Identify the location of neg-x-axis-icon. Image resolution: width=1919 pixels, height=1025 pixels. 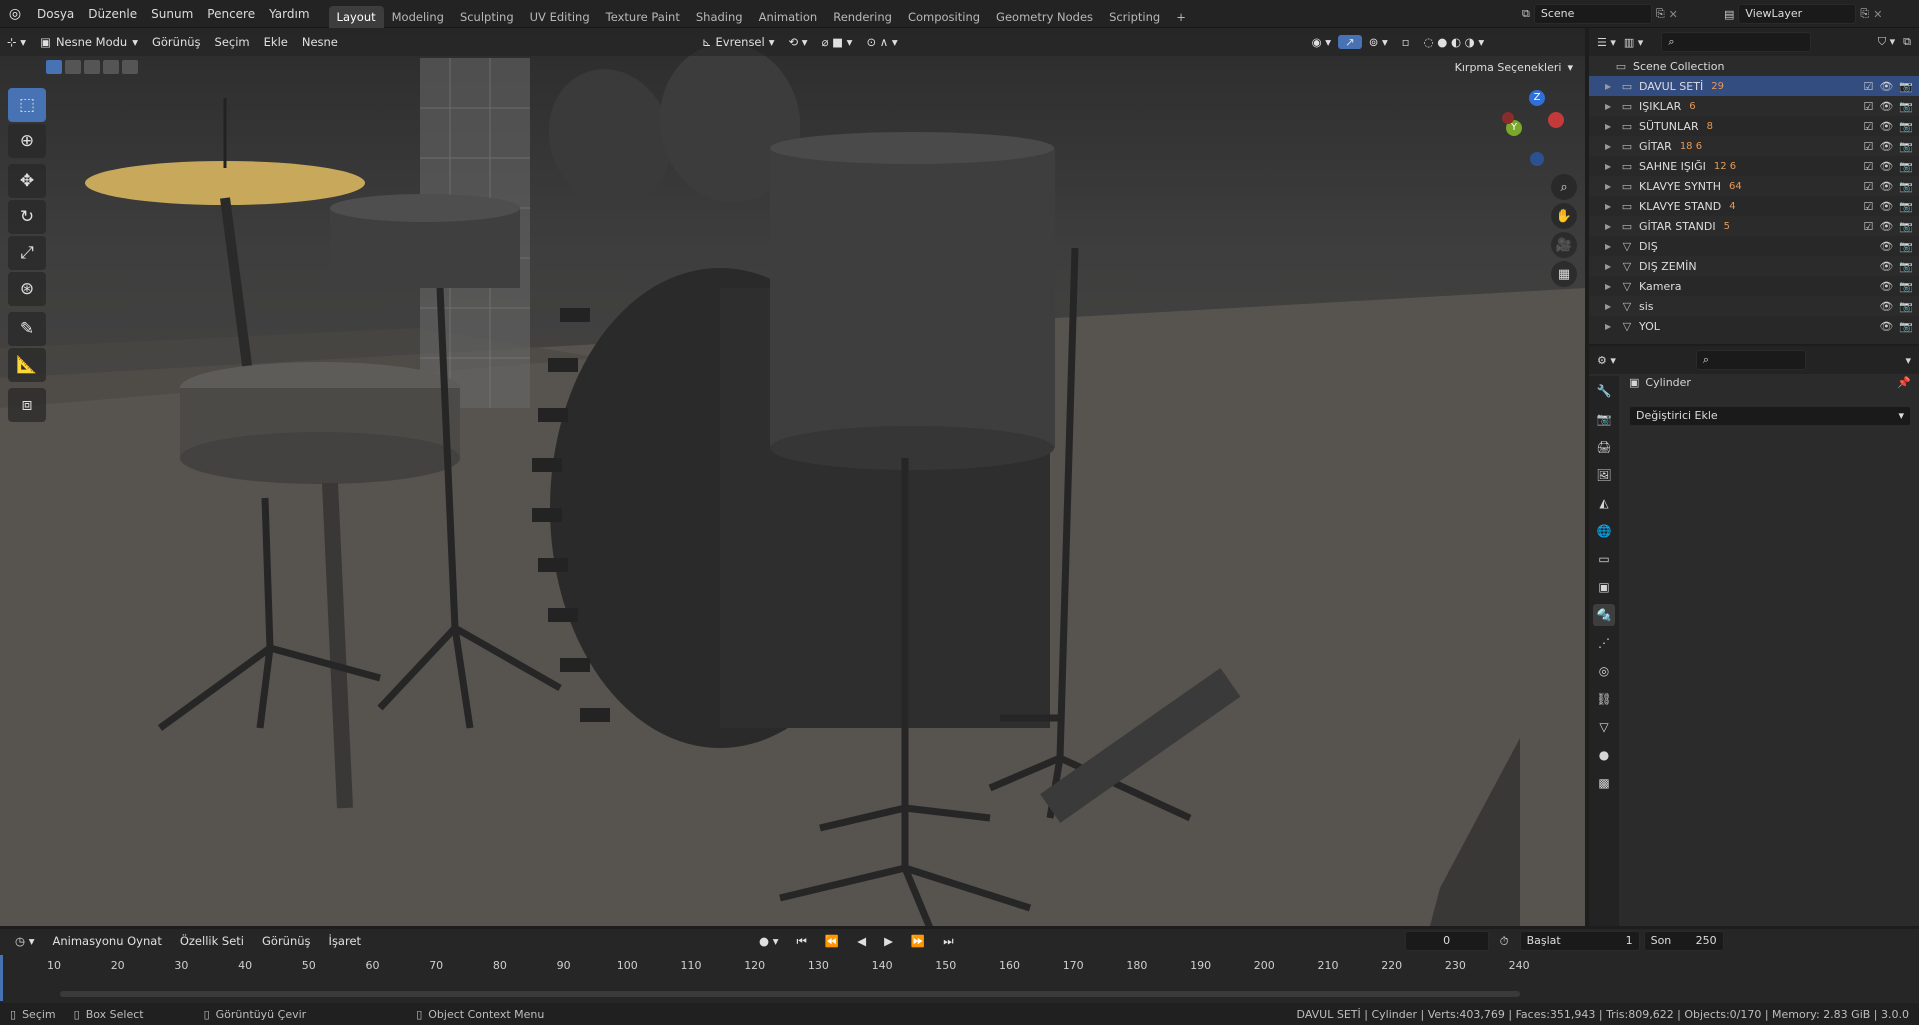
(1508, 118).